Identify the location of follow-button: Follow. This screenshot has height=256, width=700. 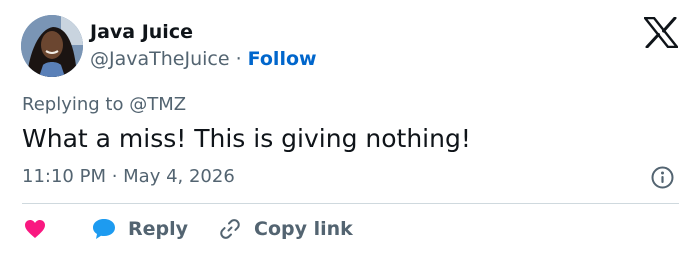
(282, 59).